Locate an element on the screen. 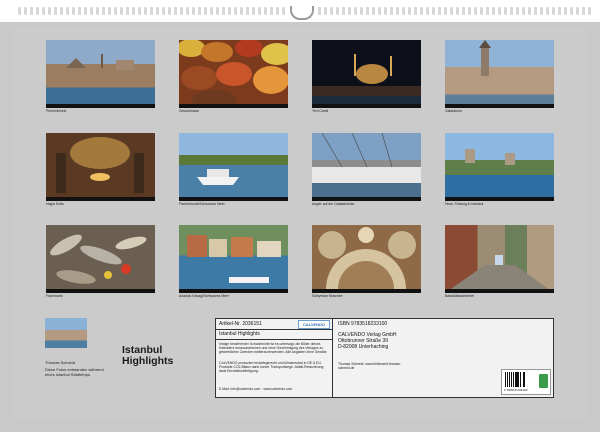 The width and height of the screenshot is (600, 432). publisher-city: D-82008 Unterhaching is located at coordinates (363, 347).